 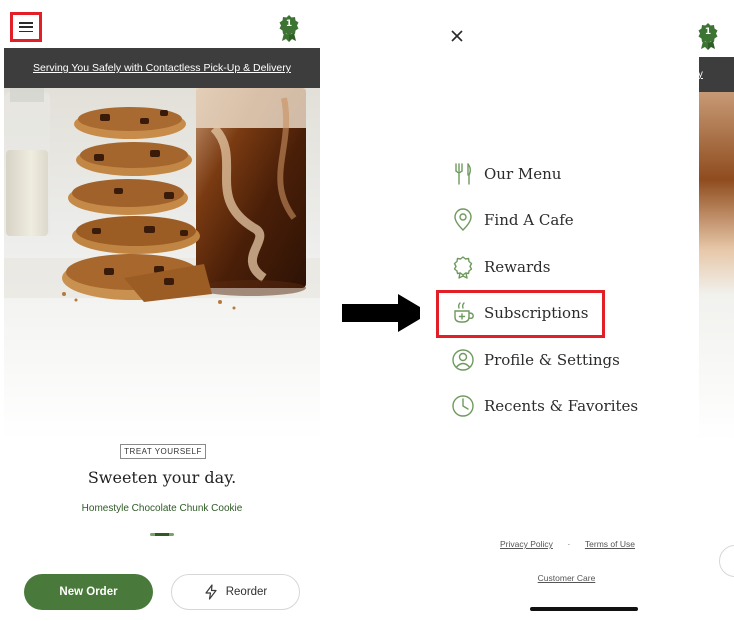 What do you see at coordinates (211, 592) in the screenshot?
I see `lightning-bolt-icon` at bounding box center [211, 592].